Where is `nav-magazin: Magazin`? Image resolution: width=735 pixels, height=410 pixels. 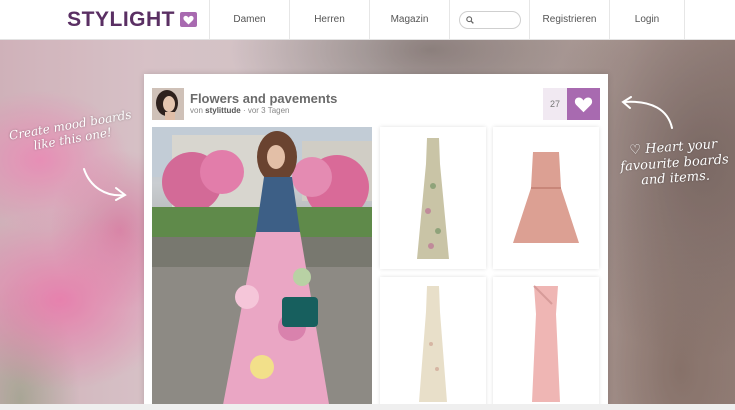
nav-magazin: Magazin is located at coordinates (410, 19).